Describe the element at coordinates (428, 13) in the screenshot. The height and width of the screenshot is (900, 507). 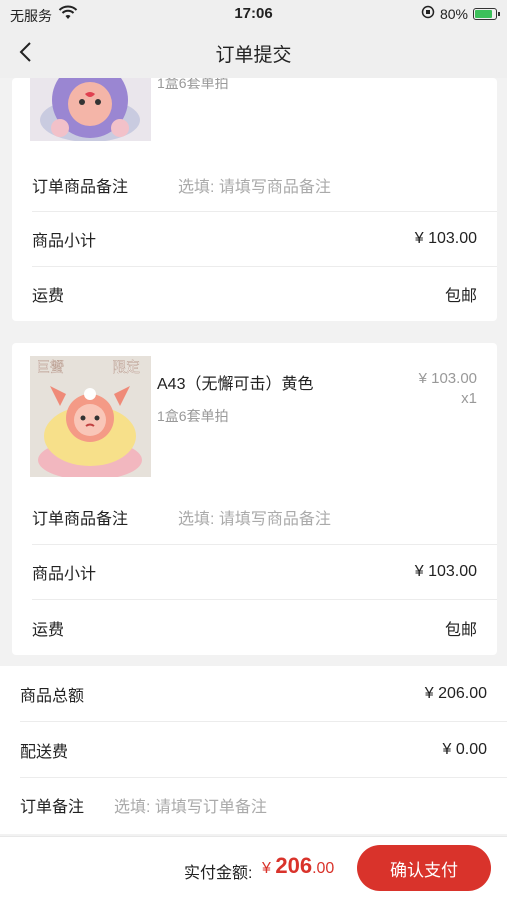
I see `orientation-lock-icon` at that location.